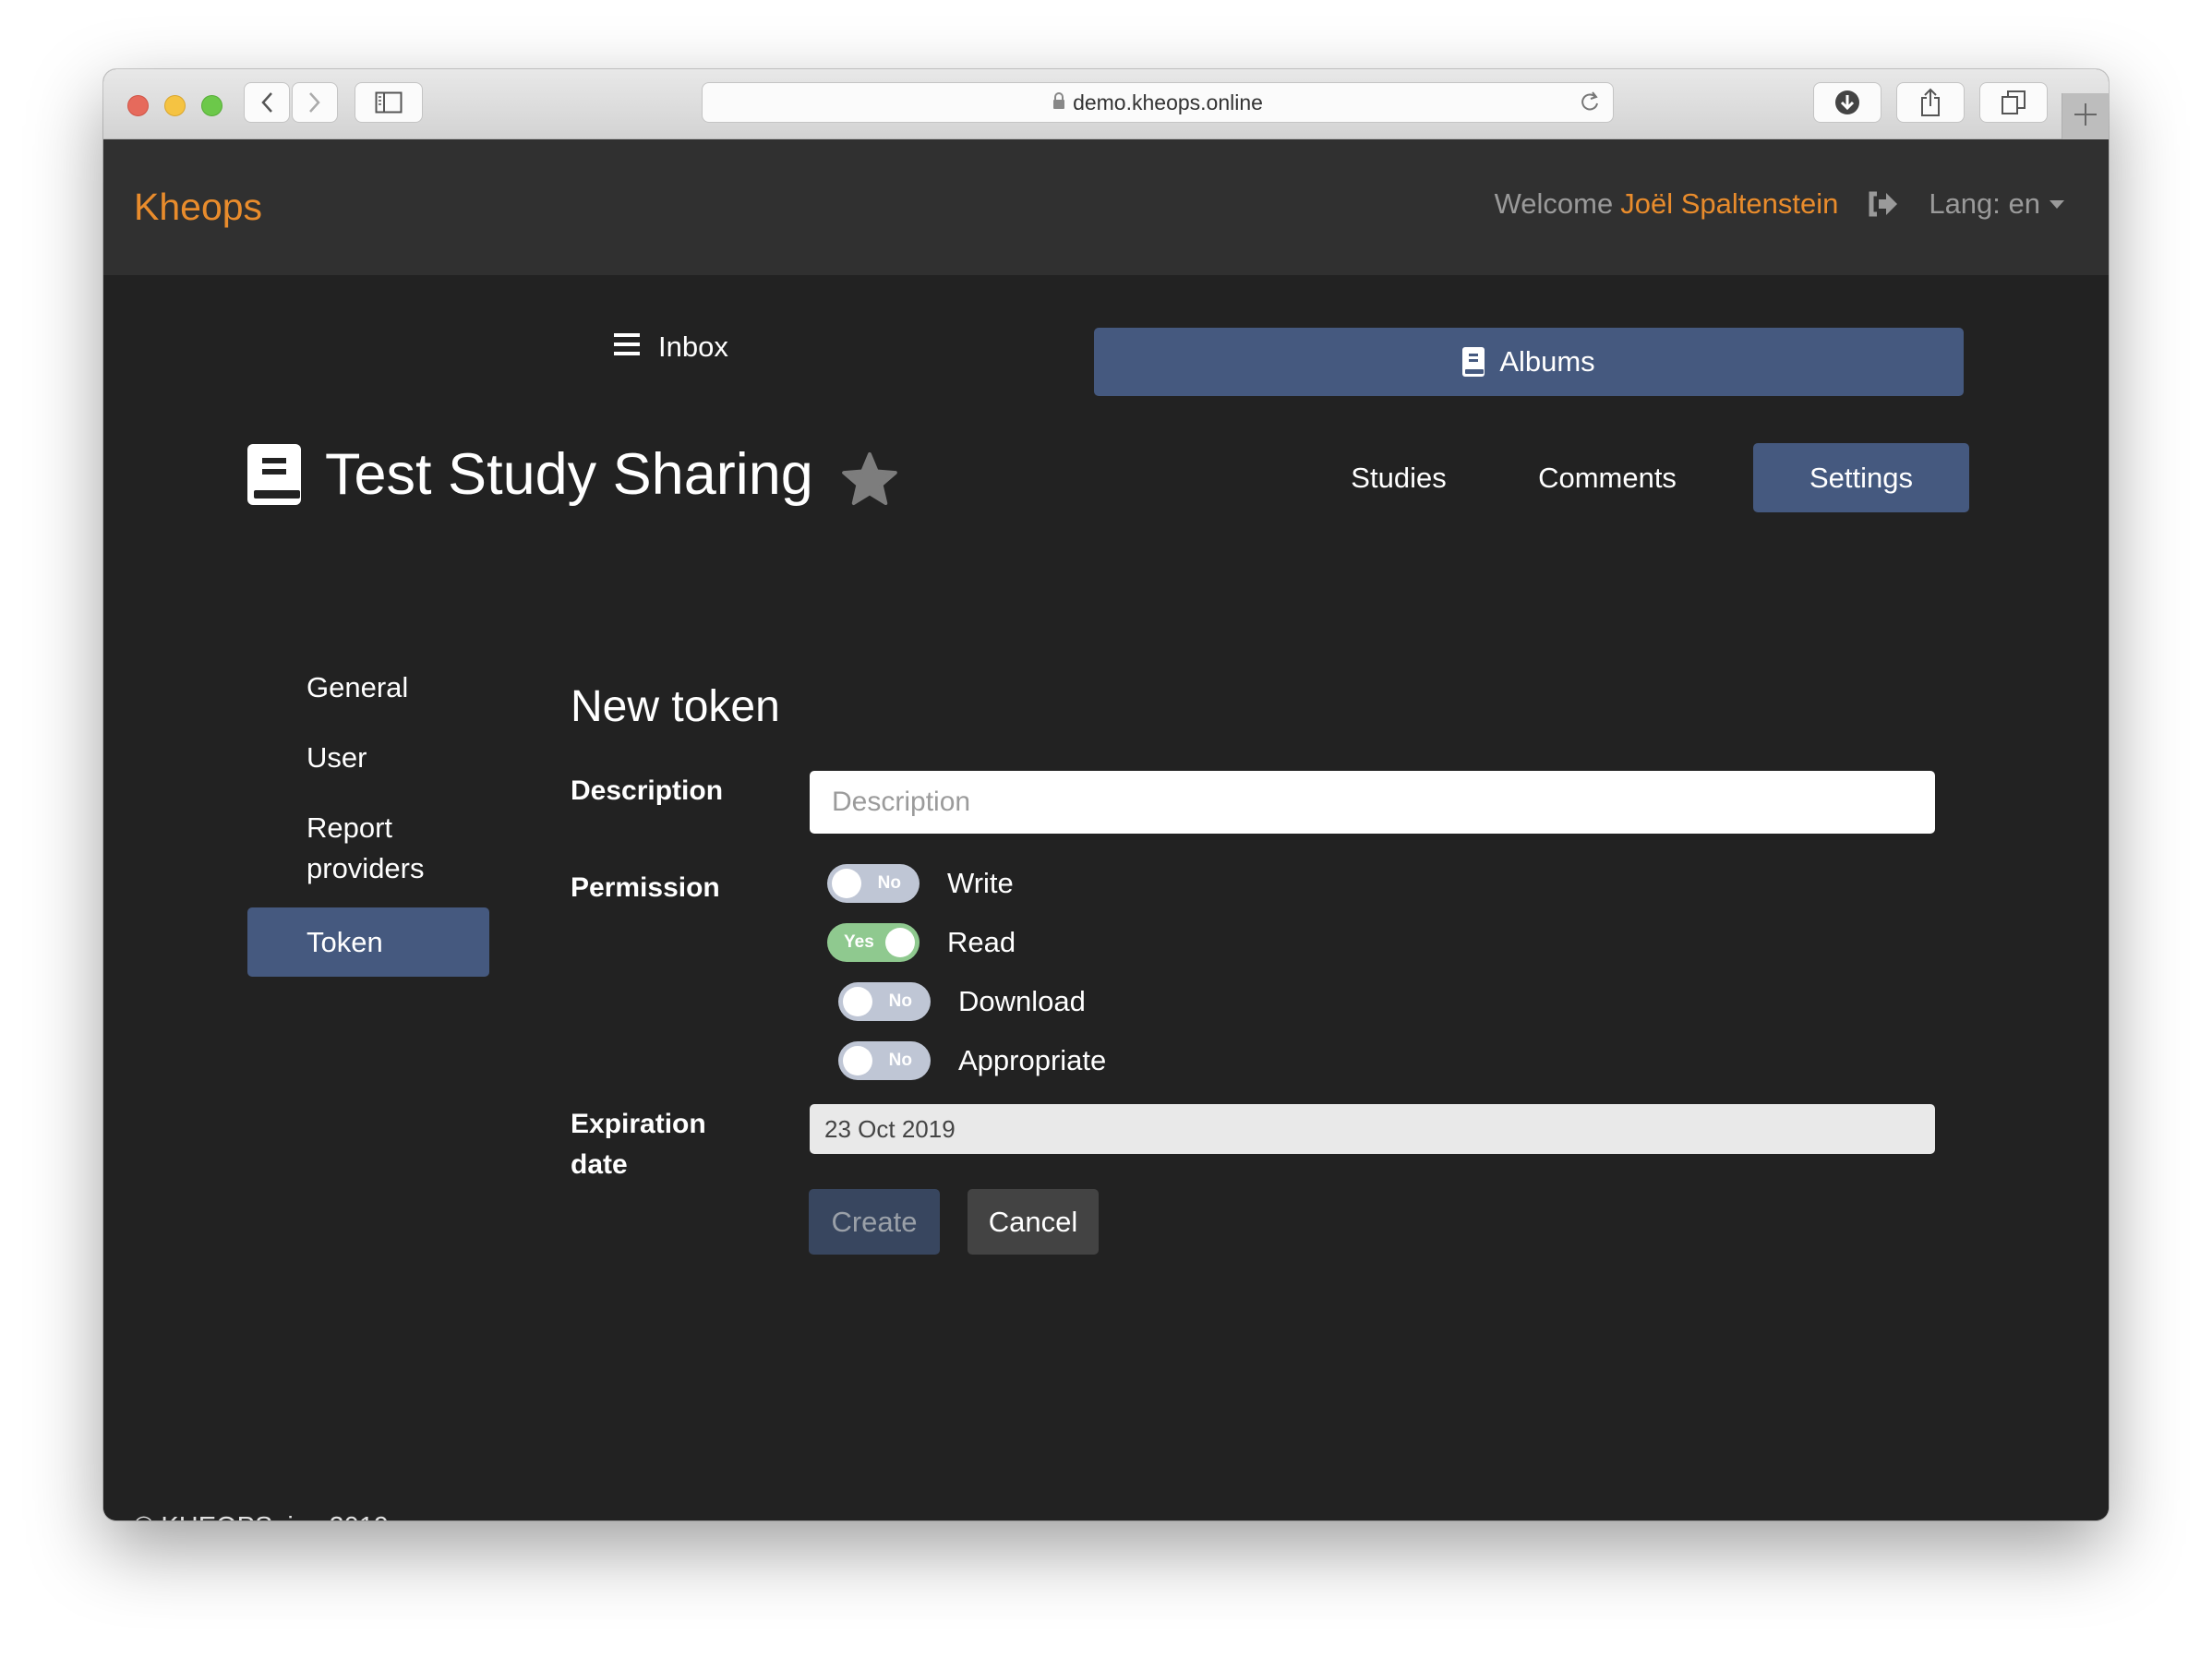 Image resolution: width=2212 pixels, height=1658 pixels. Describe the element at coordinates (1058, 102) in the screenshot. I see `lock-icon` at that location.